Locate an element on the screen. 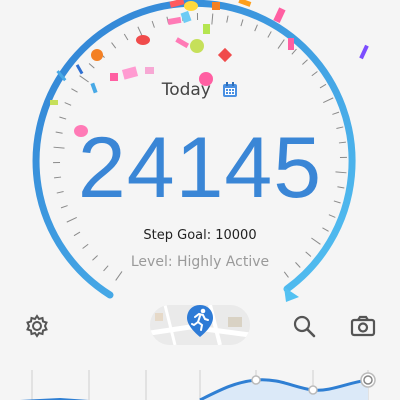  history-chart is located at coordinates (200, 380).